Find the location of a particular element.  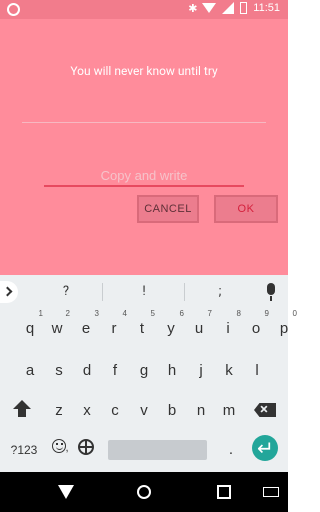

key-r: 4r is located at coordinates (114, 326).